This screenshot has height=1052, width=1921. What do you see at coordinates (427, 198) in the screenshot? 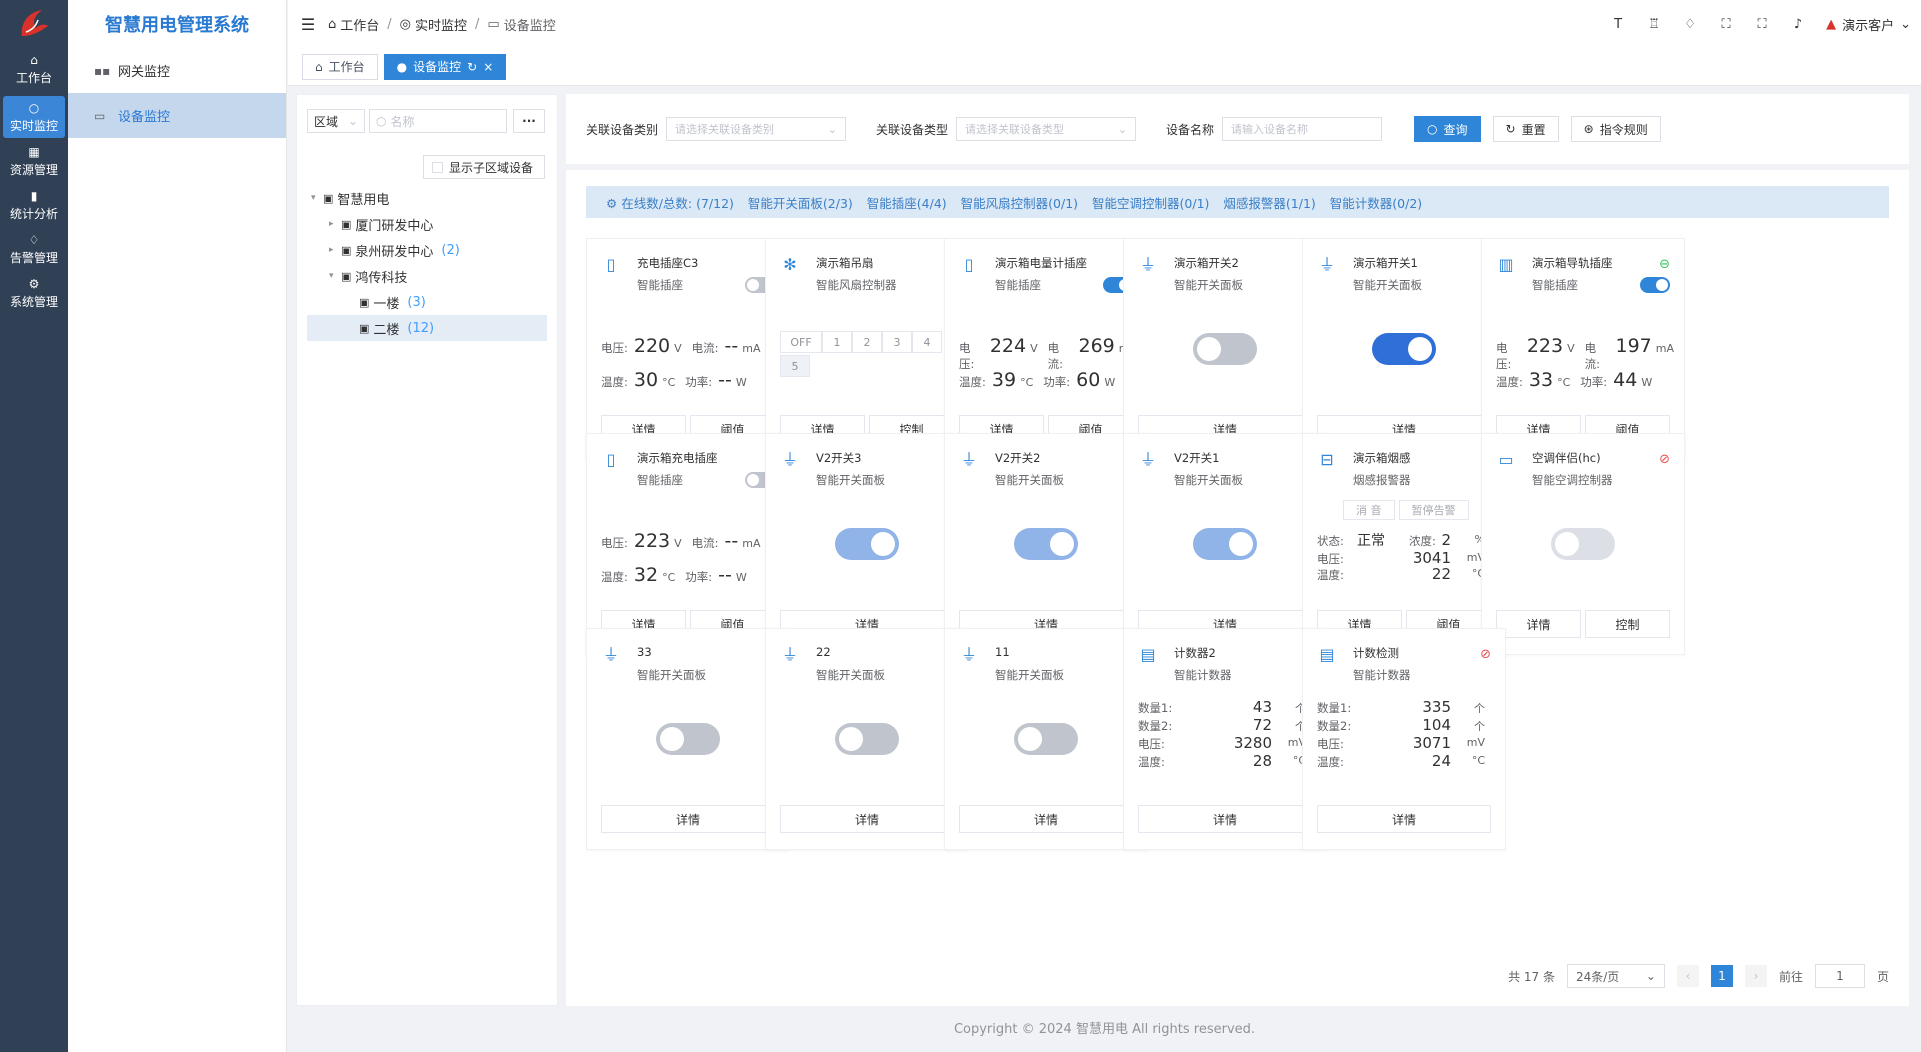
I see `tree-node: ▾ ▣ 智慧用电` at bounding box center [427, 198].